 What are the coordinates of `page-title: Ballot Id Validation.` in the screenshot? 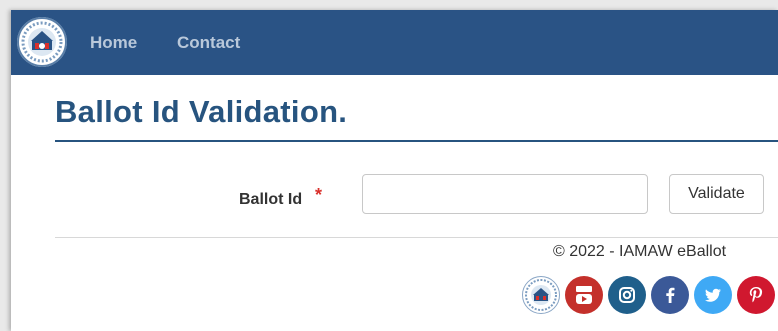 It's located at (201, 111).